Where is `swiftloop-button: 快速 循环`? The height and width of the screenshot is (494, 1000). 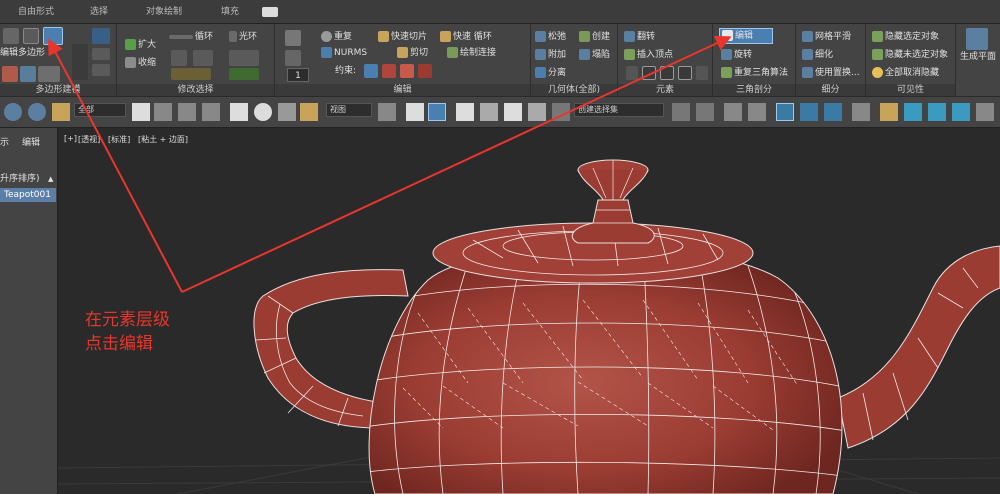
swiftloop-button: 快速 循环 is located at coordinates (466, 37).